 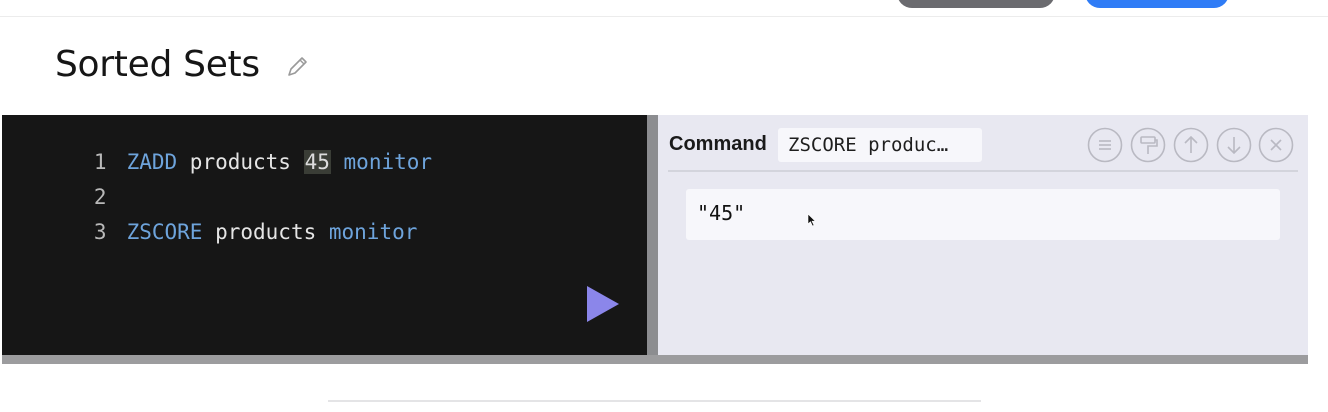 What do you see at coordinates (1105, 145) in the screenshot?
I see `list-icon` at bounding box center [1105, 145].